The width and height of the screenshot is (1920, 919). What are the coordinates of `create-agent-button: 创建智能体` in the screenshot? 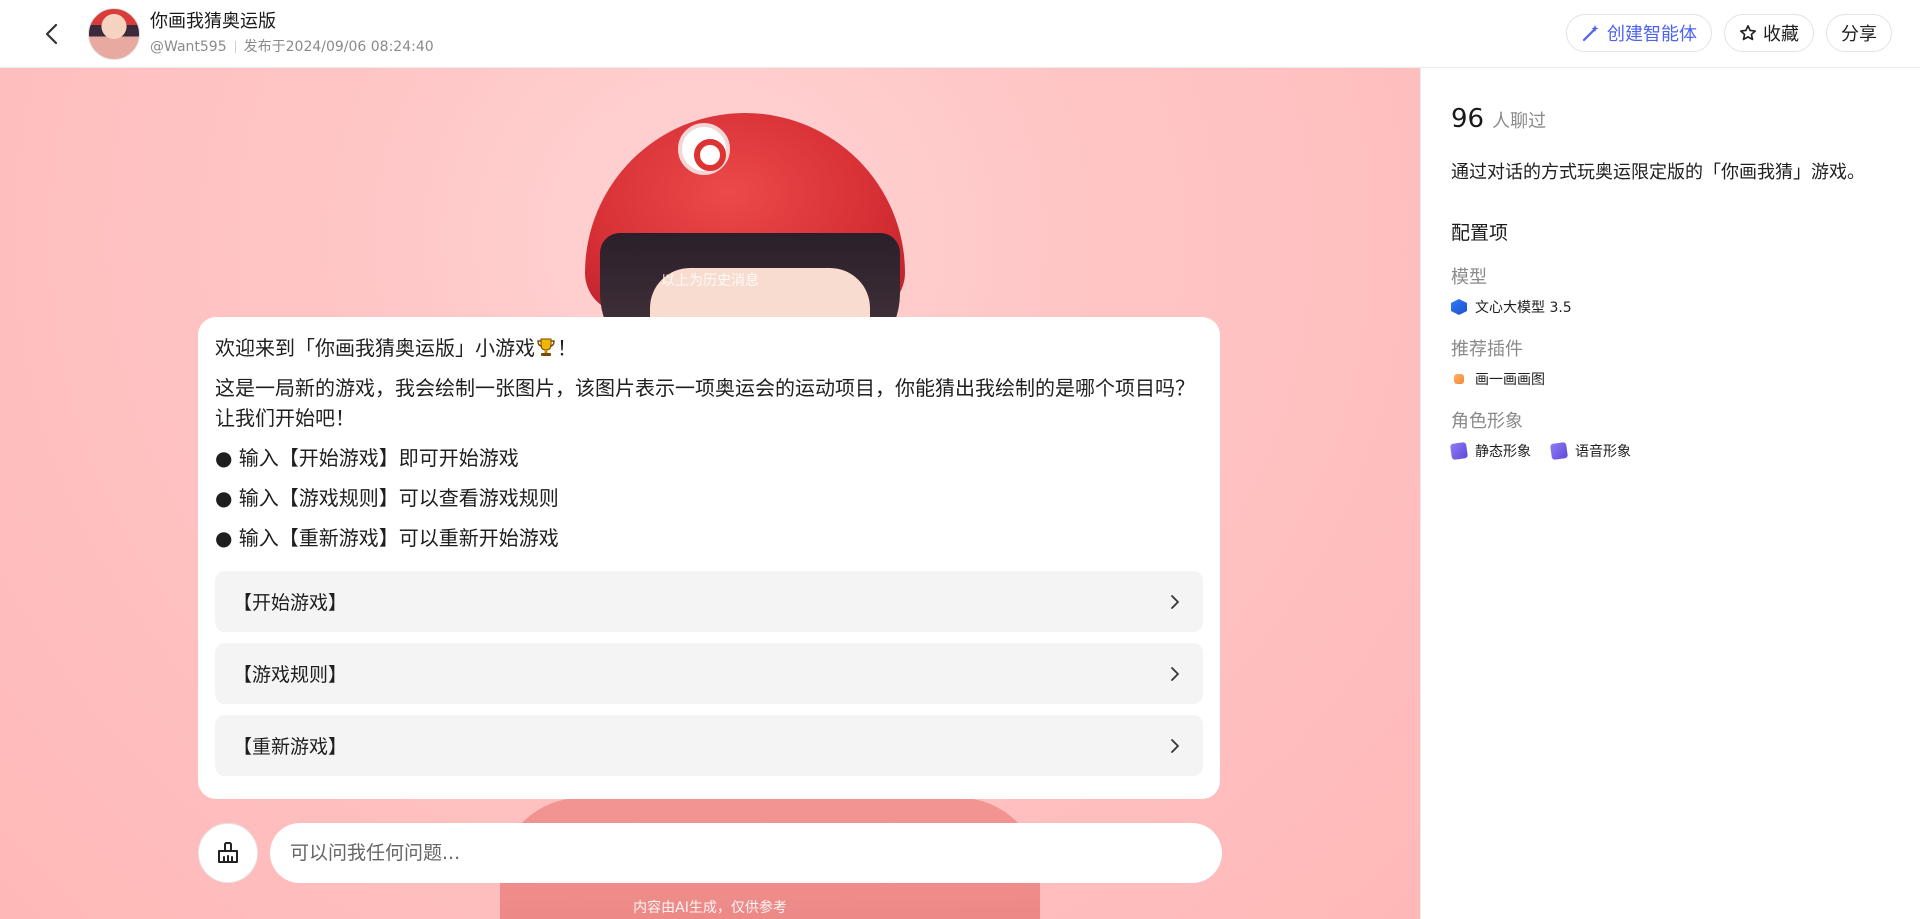 It's located at (1639, 33).